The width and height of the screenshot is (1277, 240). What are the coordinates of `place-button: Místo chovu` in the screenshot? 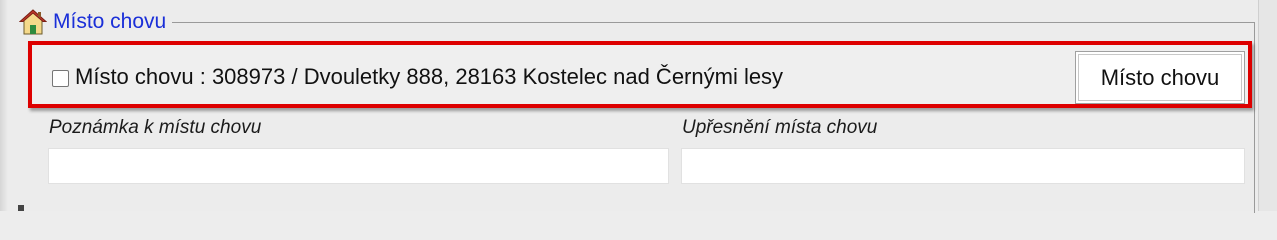 It's located at (1160, 77).